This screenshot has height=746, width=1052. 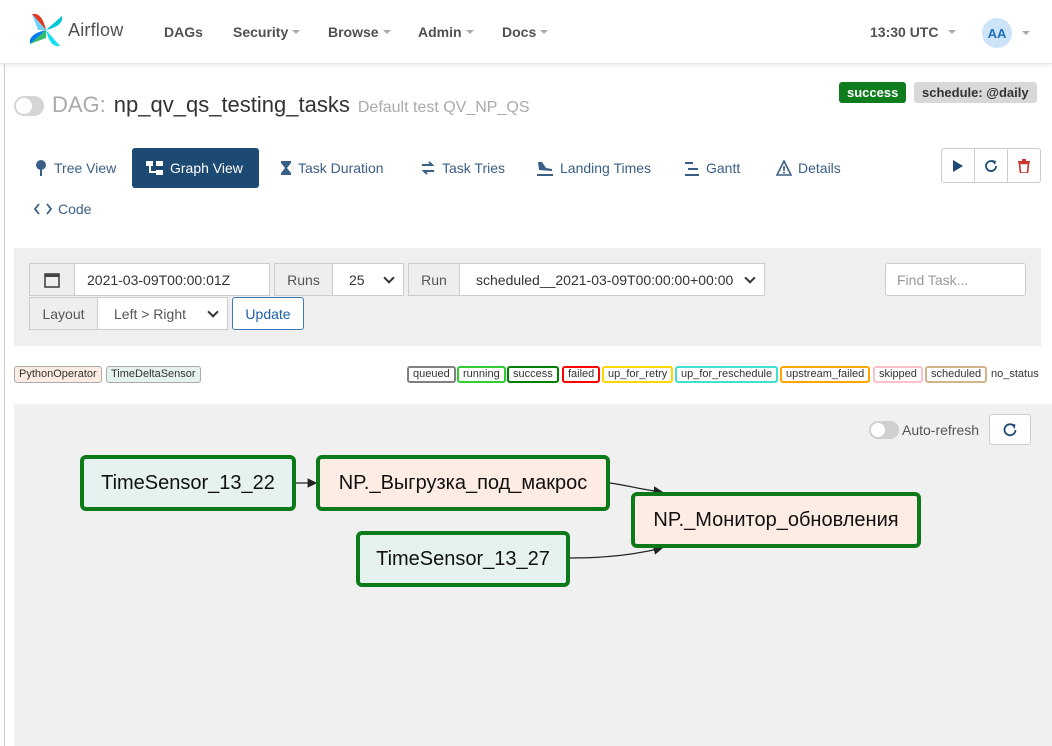 What do you see at coordinates (463, 559) in the screenshot?
I see `task-node-timesensor-13-27: TimeSensor_13_27` at bounding box center [463, 559].